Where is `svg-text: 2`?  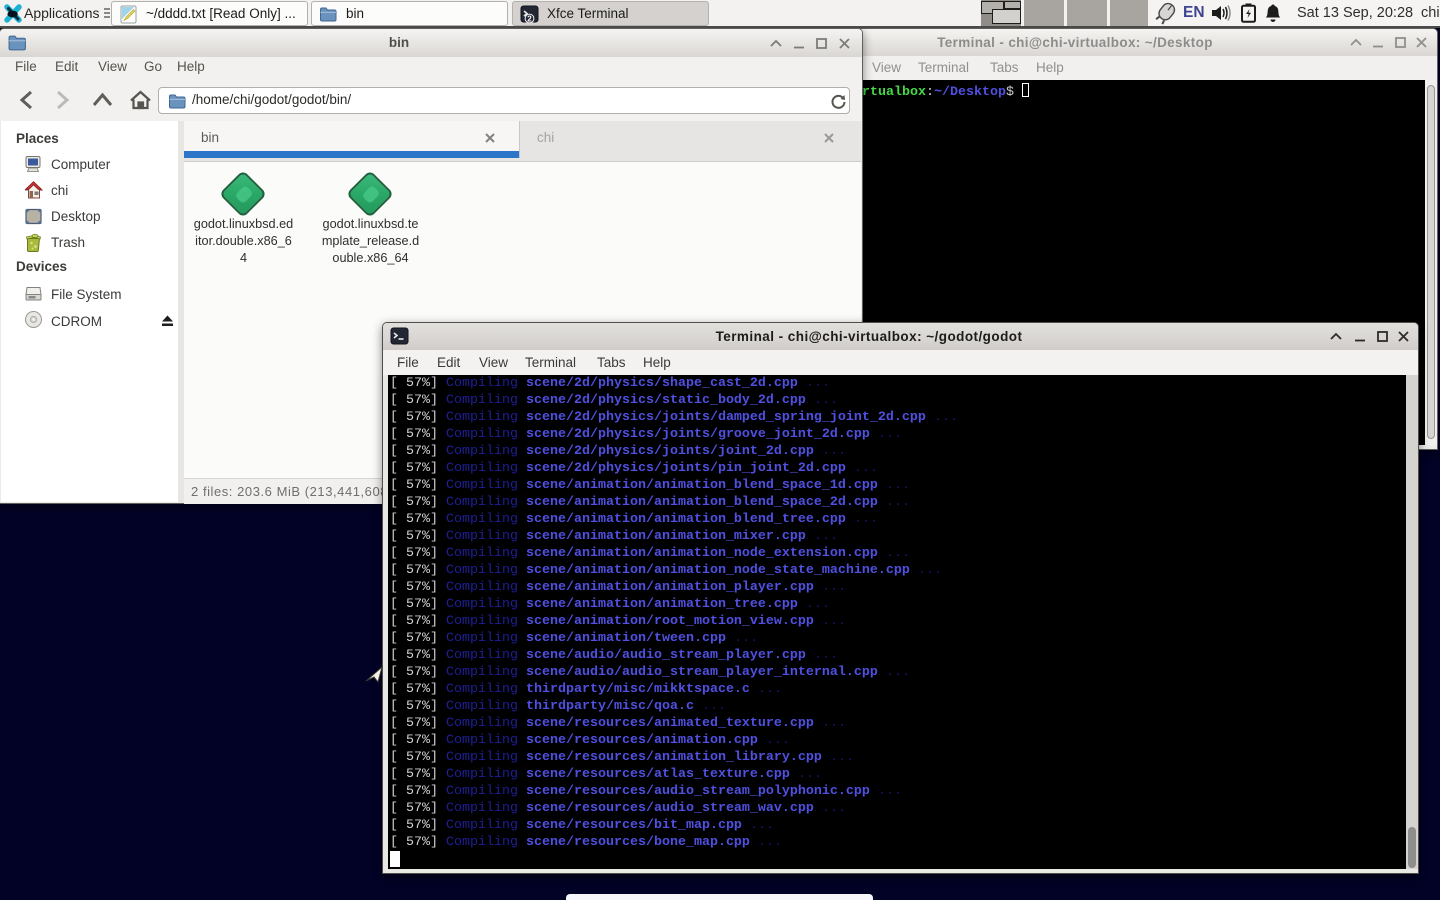 svg-text: 2 is located at coordinates (529, 19).